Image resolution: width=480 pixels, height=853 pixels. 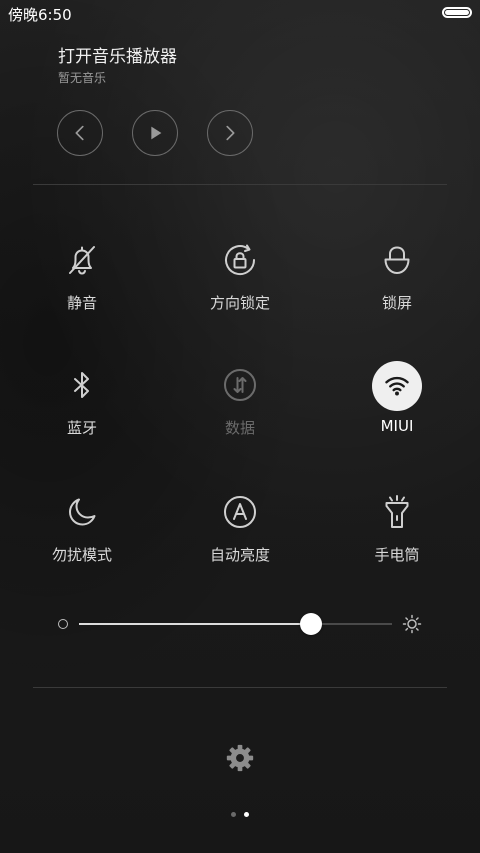 I want to click on next-track-button, so click(x=230, y=133).